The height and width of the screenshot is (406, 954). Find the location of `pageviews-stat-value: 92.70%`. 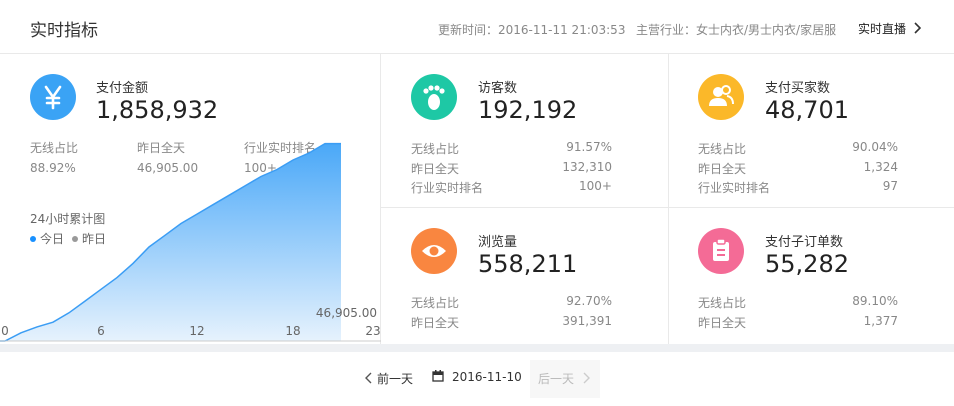

pageviews-stat-value: 92.70% is located at coordinates (589, 301).